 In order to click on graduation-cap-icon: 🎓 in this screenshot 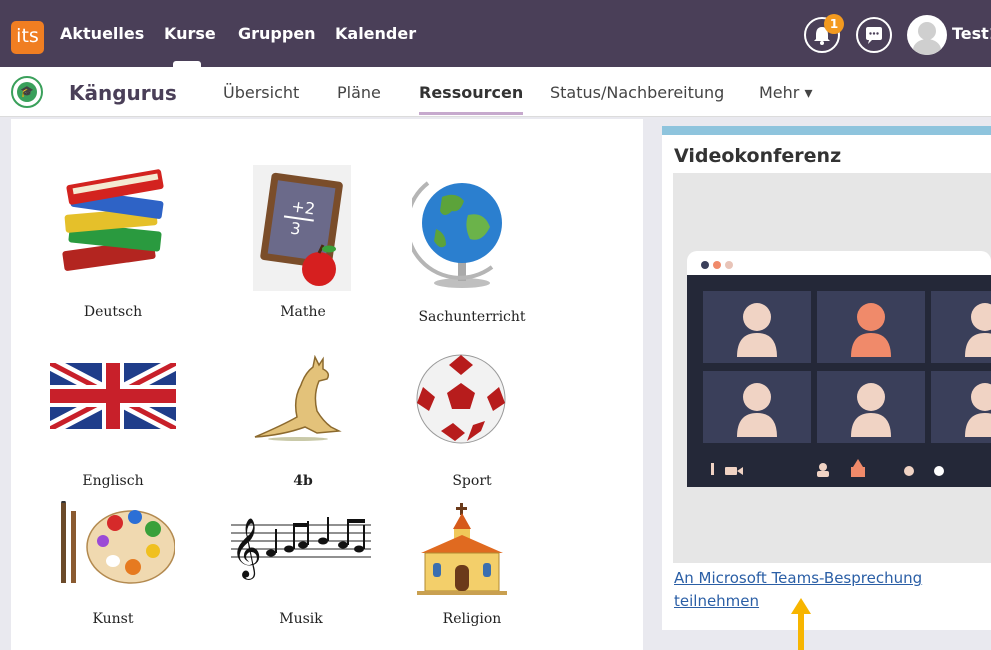, I will do `click(27, 92)`.